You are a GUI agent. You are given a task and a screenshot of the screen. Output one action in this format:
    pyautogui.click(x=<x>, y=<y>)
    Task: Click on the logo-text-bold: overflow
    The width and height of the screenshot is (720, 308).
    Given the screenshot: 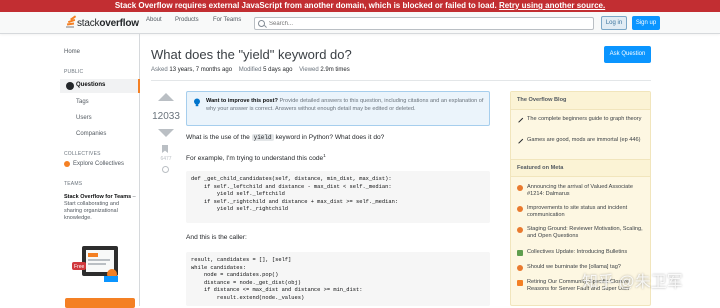 What is the action you would take?
    pyautogui.click(x=119, y=23)
    